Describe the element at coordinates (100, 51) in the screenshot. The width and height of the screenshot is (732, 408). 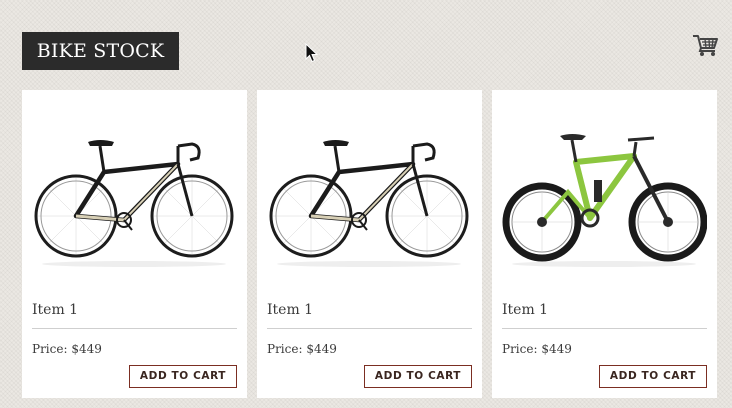
I see `store-logo: BIKE STOCK` at that location.